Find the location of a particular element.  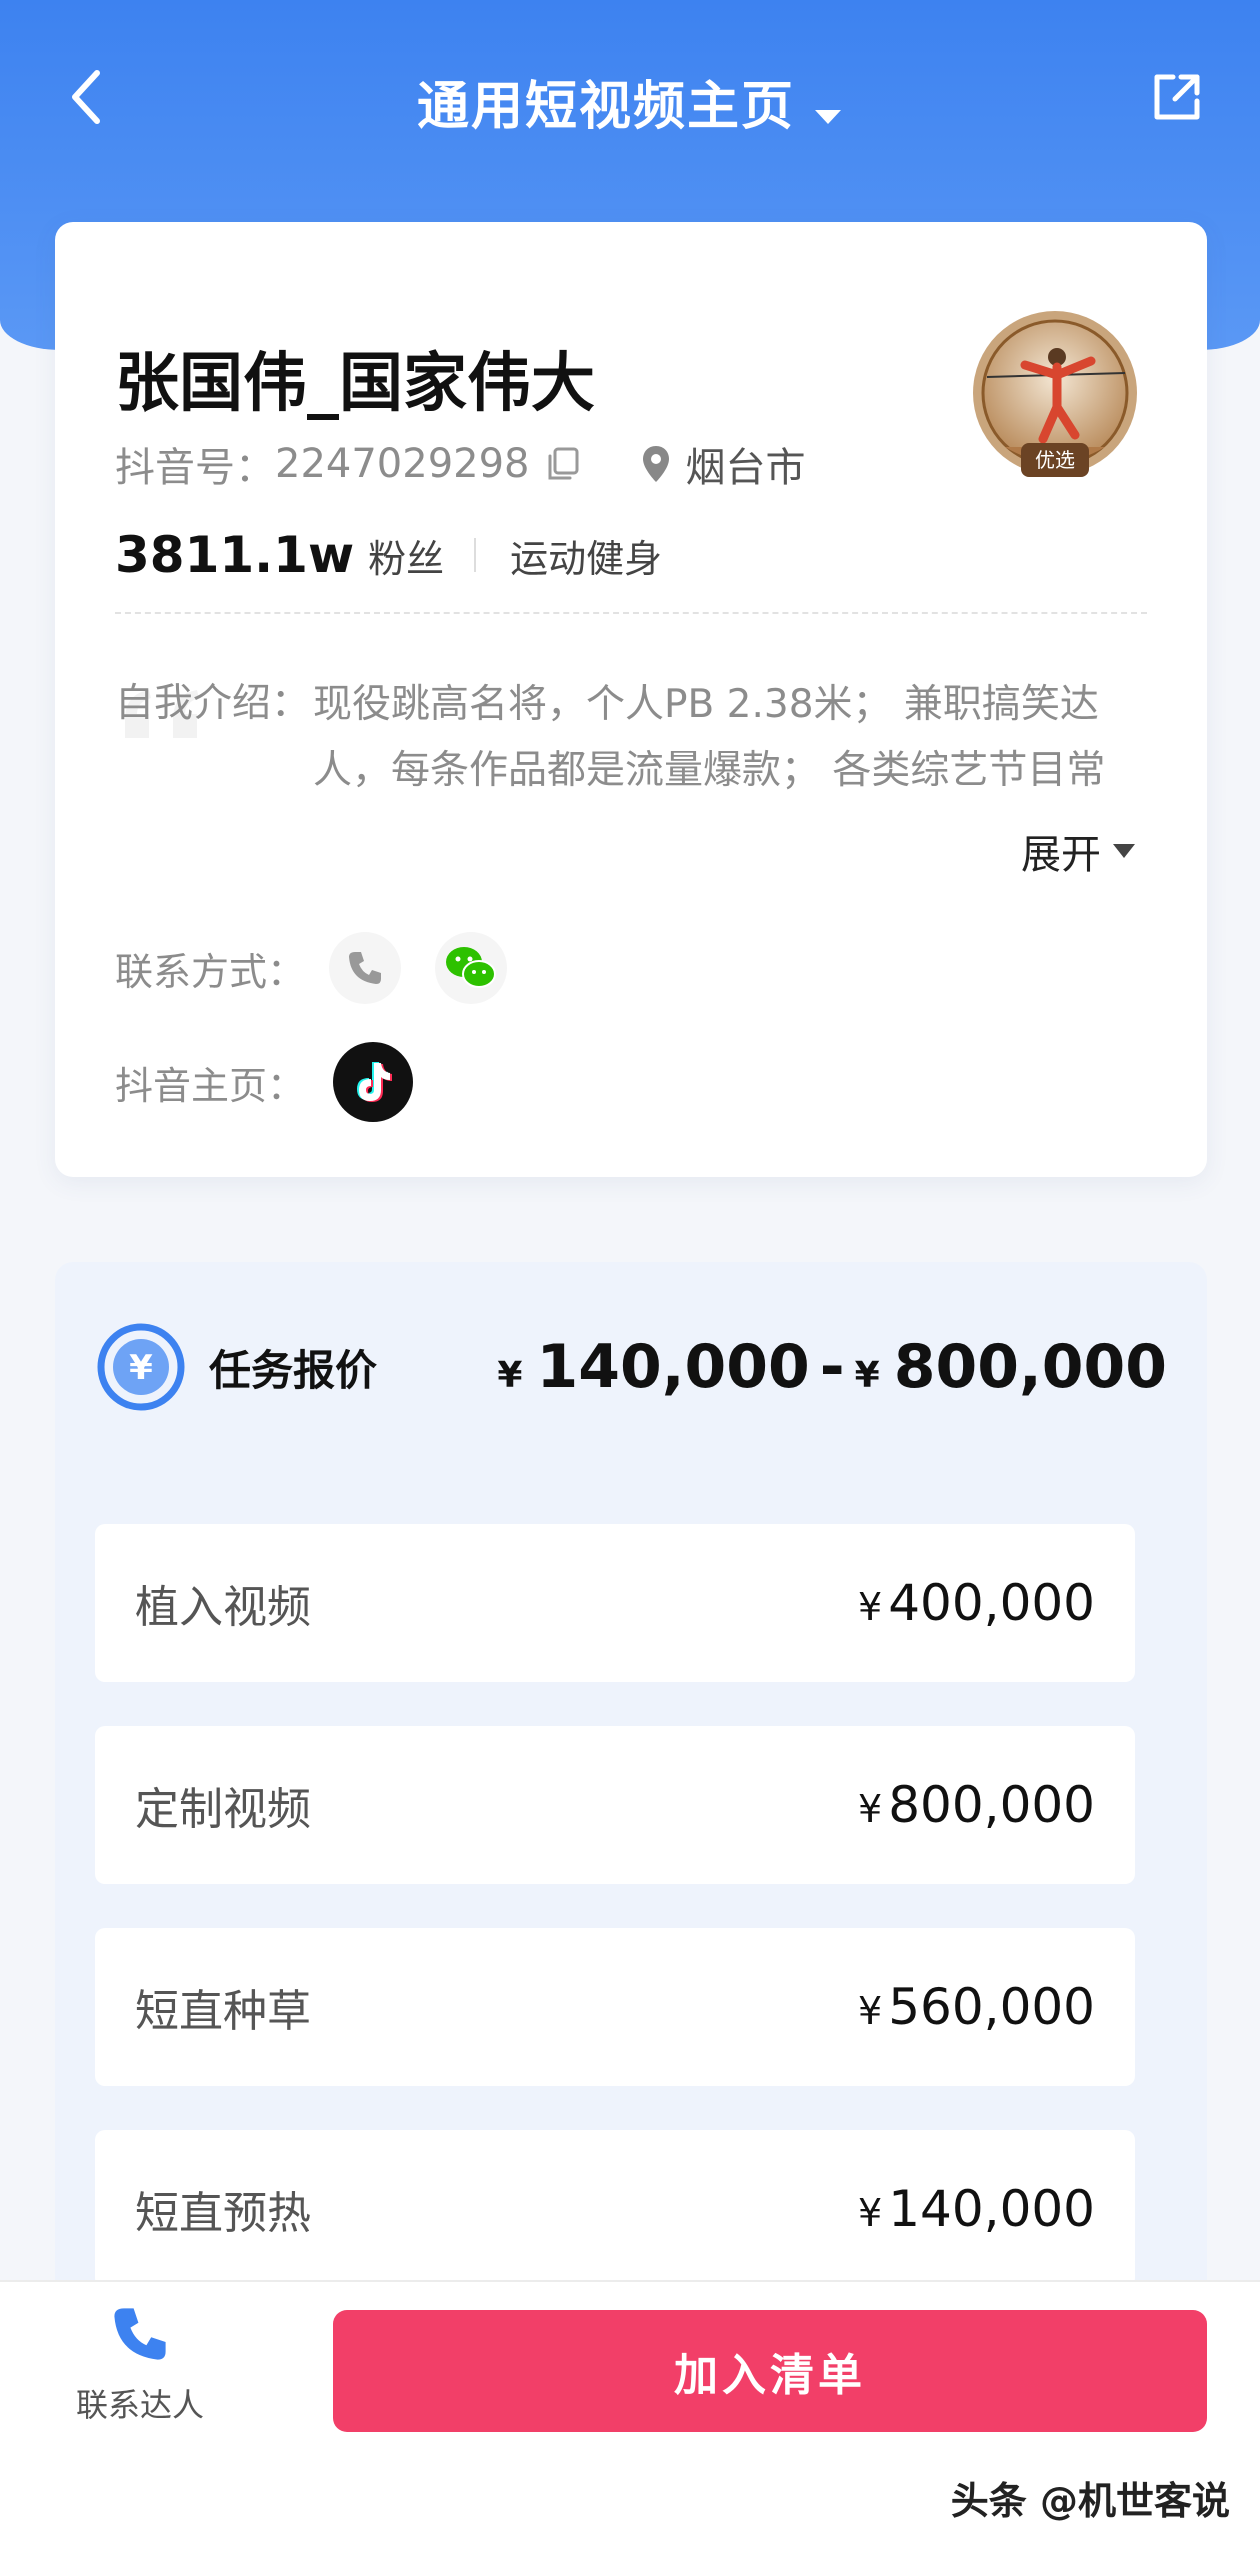

price-max: 800,000 is located at coordinates (1030, 1367).